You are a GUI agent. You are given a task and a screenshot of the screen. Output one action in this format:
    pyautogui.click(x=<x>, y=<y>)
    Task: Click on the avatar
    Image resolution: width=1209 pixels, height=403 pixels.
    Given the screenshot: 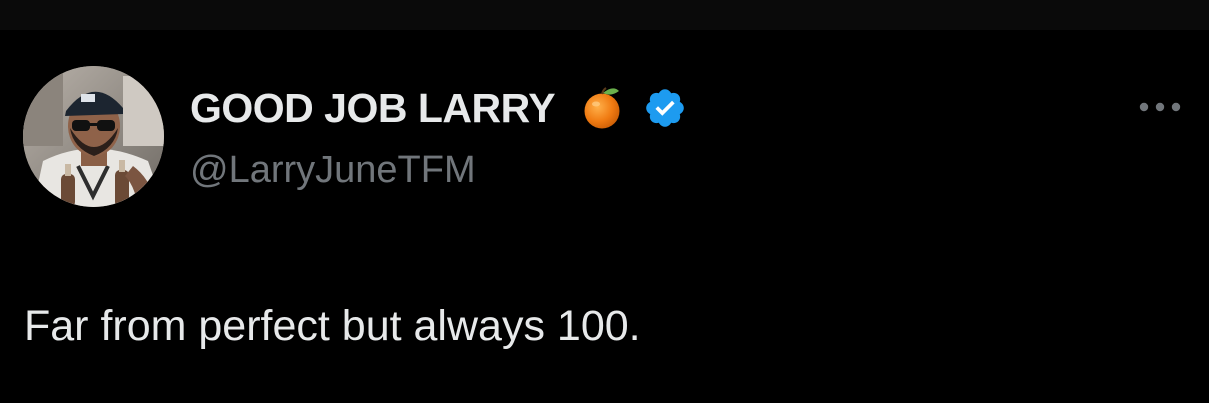 What is the action you would take?
    pyautogui.click(x=93, y=136)
    